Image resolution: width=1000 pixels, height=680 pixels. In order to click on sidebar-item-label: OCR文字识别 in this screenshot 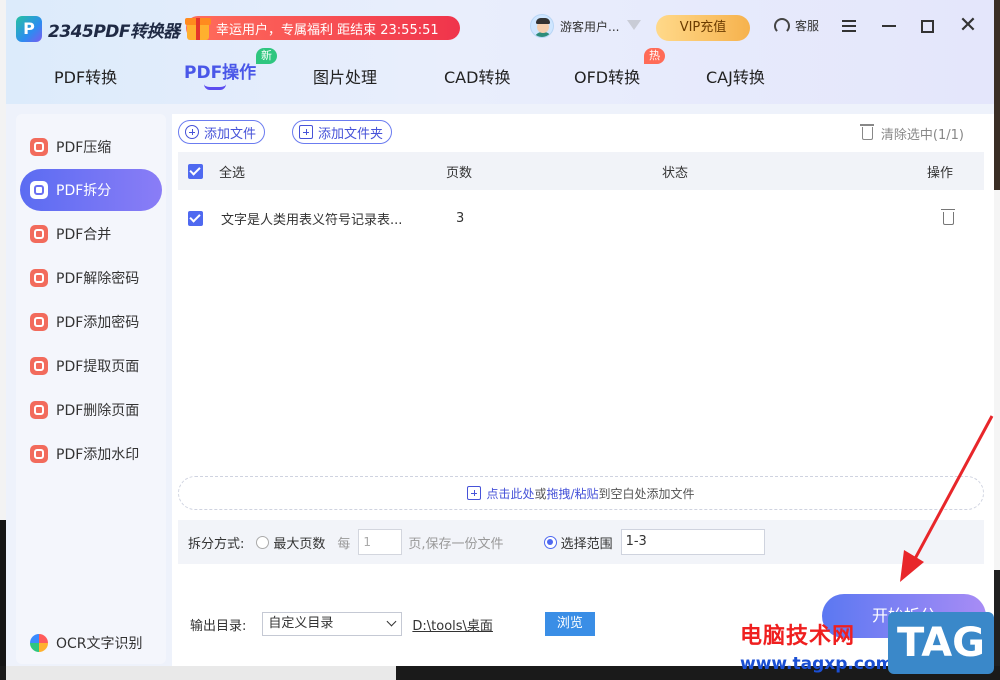, I will do `click(99, 644)`.